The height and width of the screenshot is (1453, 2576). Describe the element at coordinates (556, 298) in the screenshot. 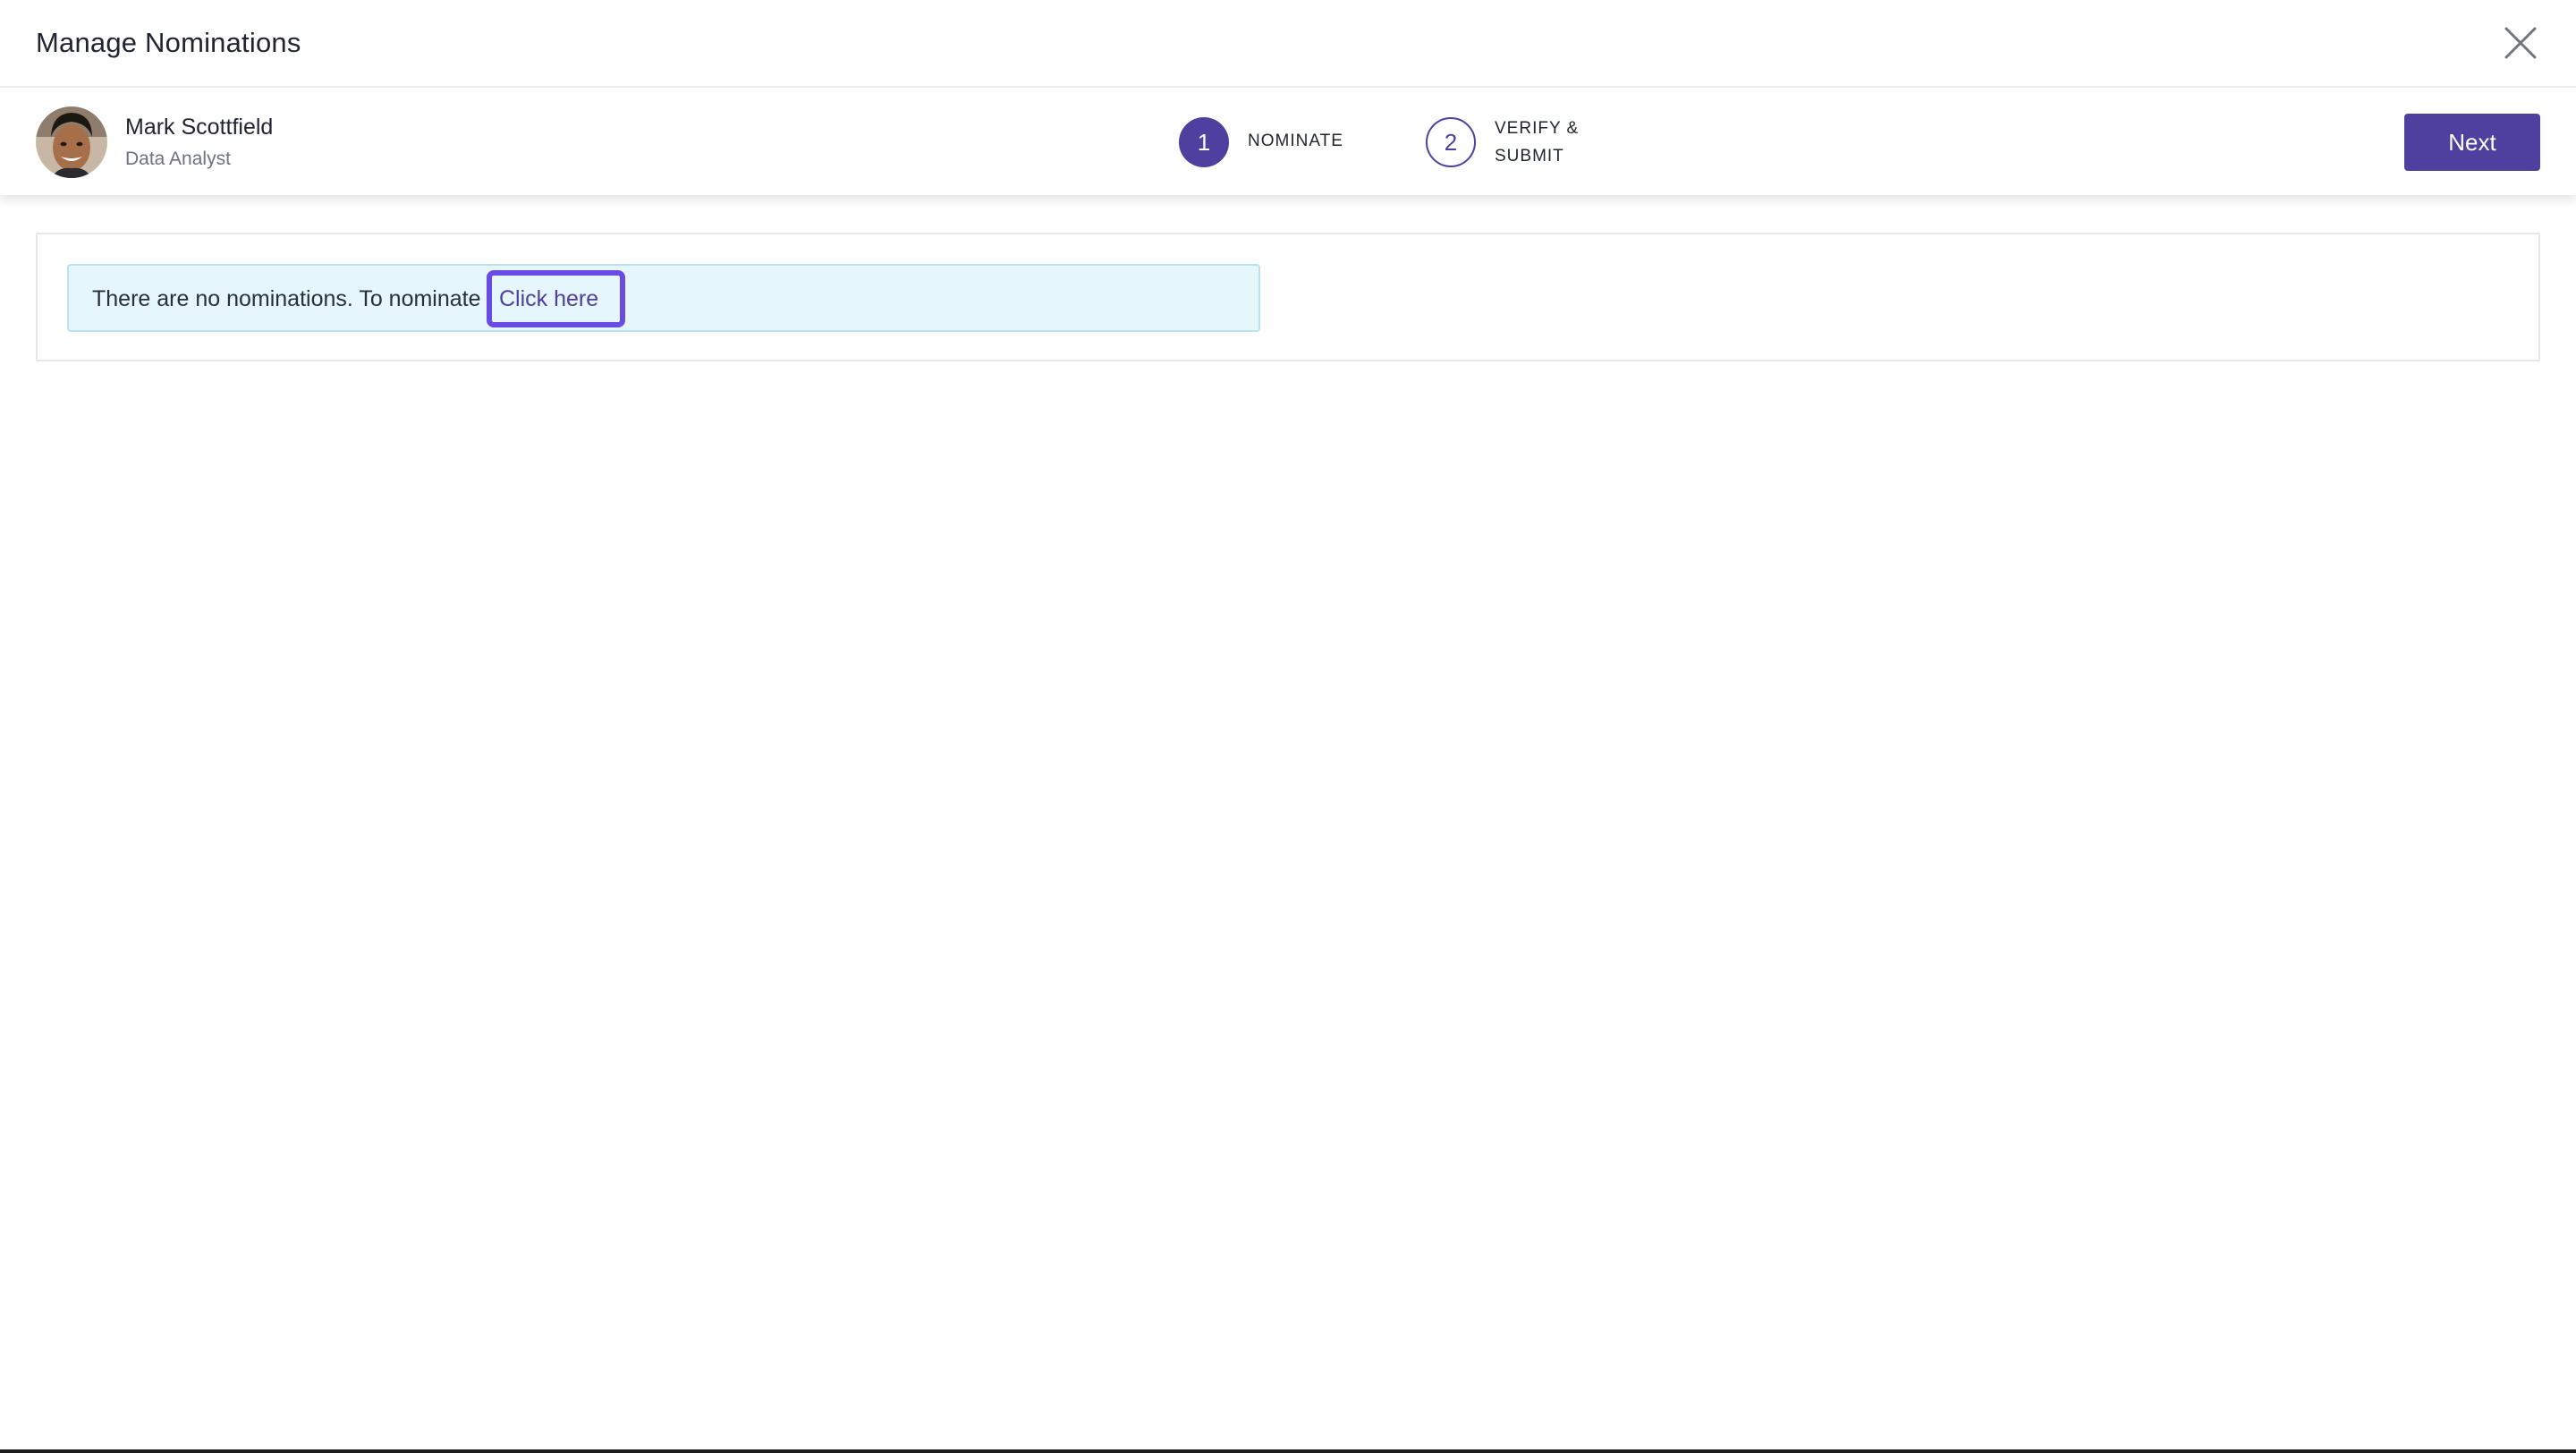

I see `nominate-link: Click here` at that location.